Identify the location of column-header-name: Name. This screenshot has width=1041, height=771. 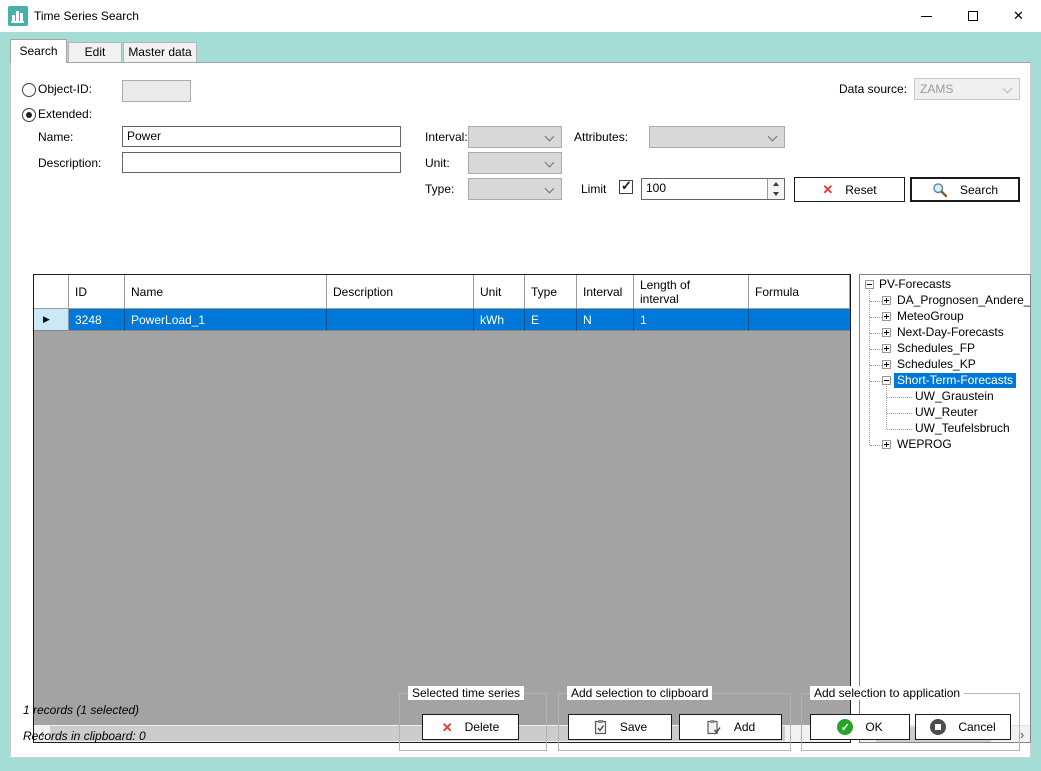
(226, 292).